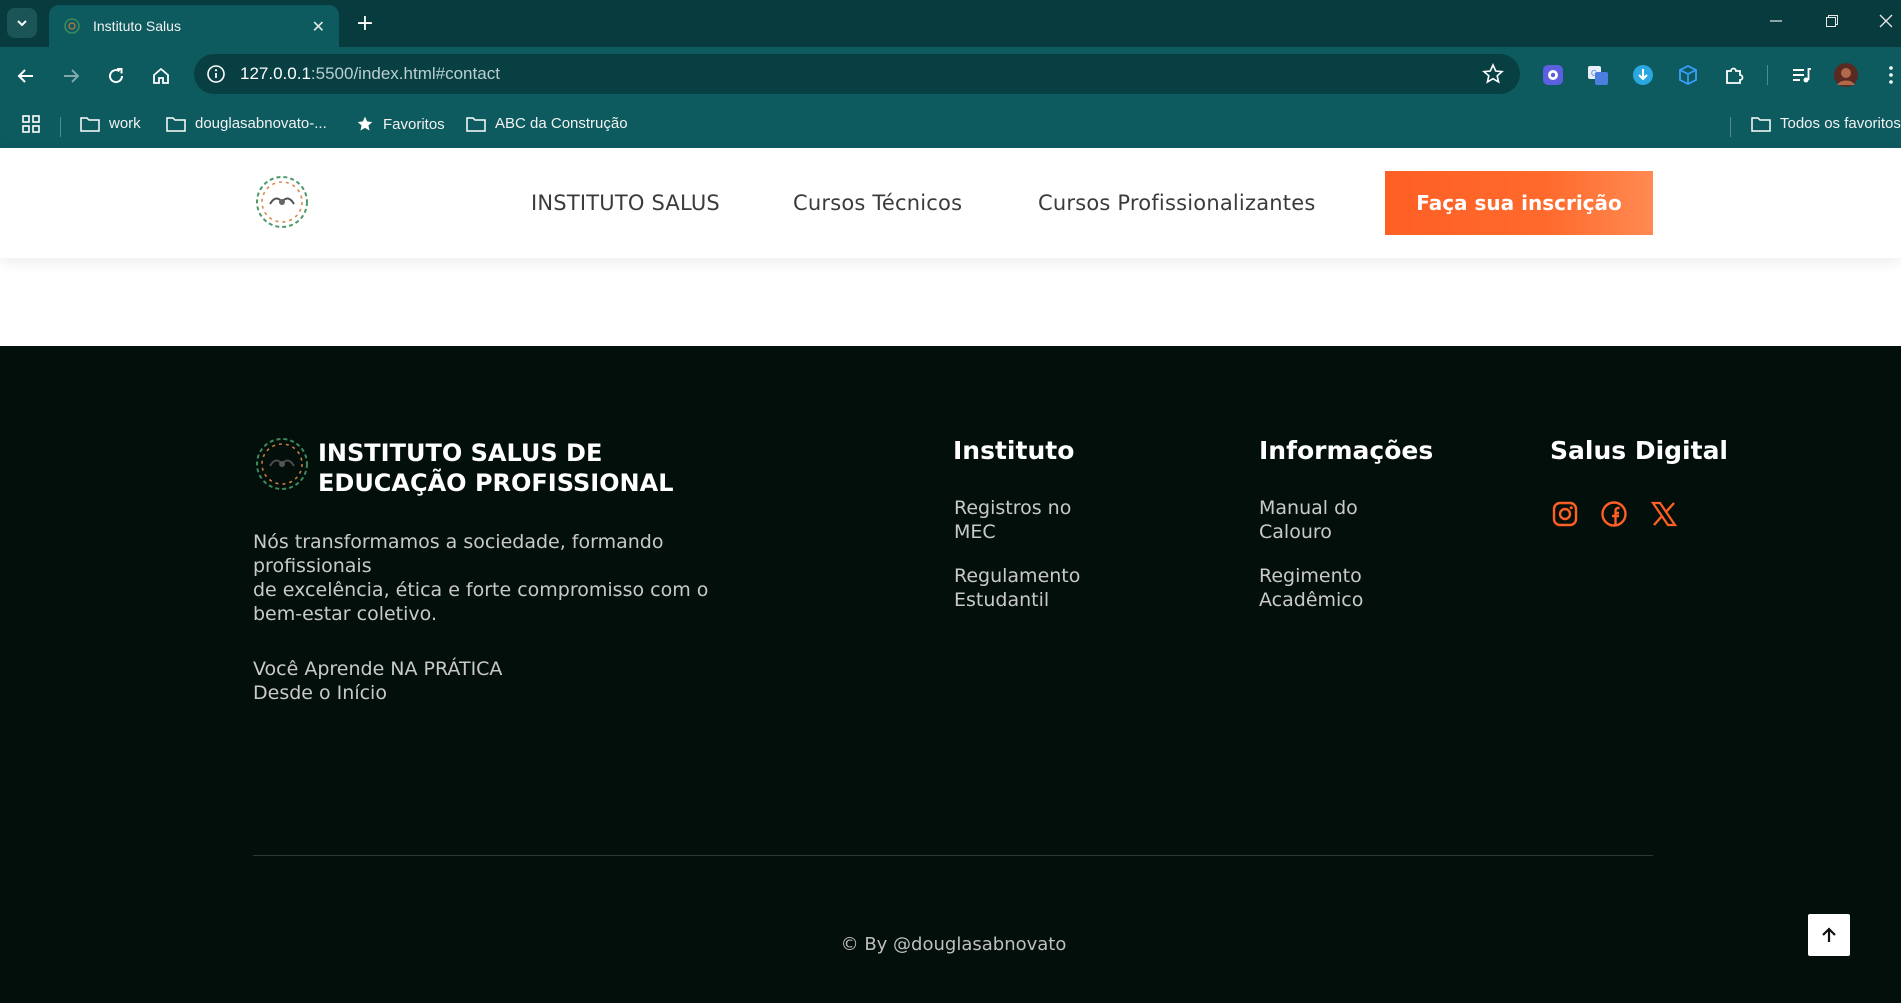 The image size is (1901, 1003). What do you see at coordinates (1643, 75) in the screenshot?
I see `download-extension-icon` at bounding box center [1643, 75].